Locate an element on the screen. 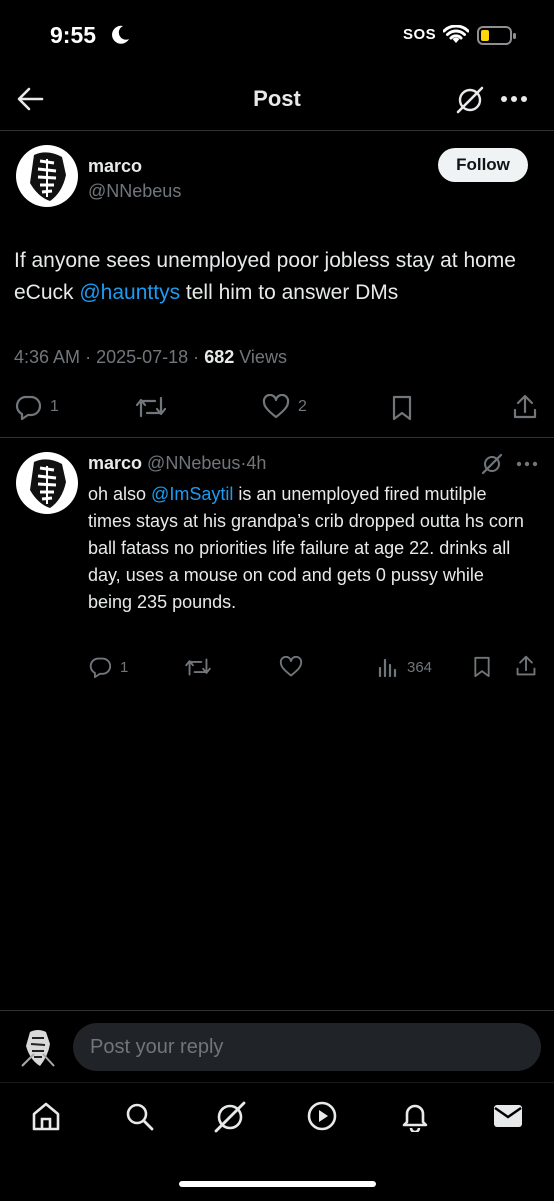  repost-button is located at coordinates (151, 407).